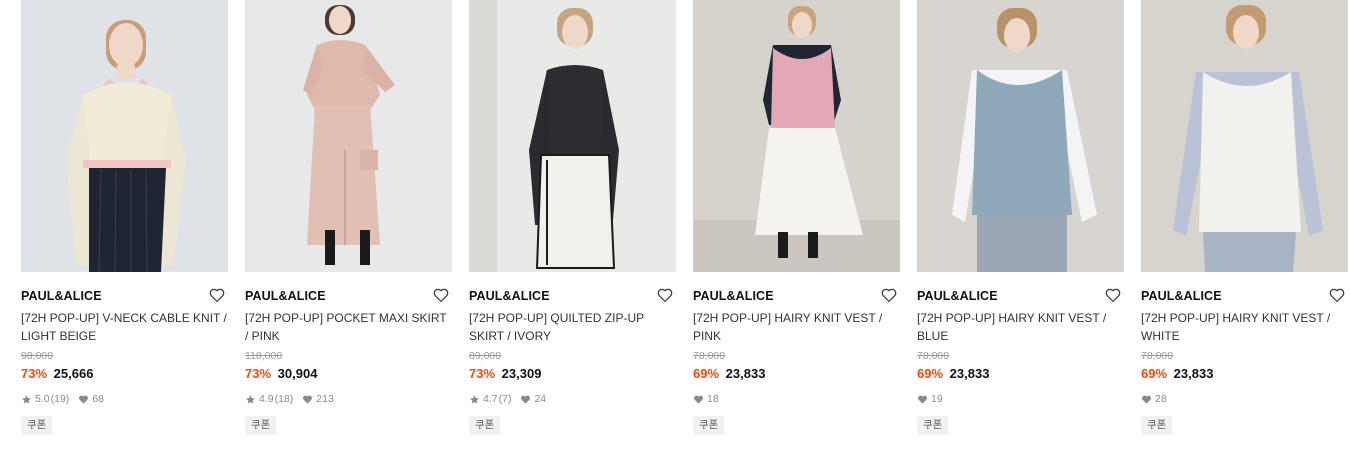 Image resolution: width=1350 pixels, height=458 pixels. Describe the element at coordinates (37, 356) in the screenshot. I see `original-price: 98,000` at that location.